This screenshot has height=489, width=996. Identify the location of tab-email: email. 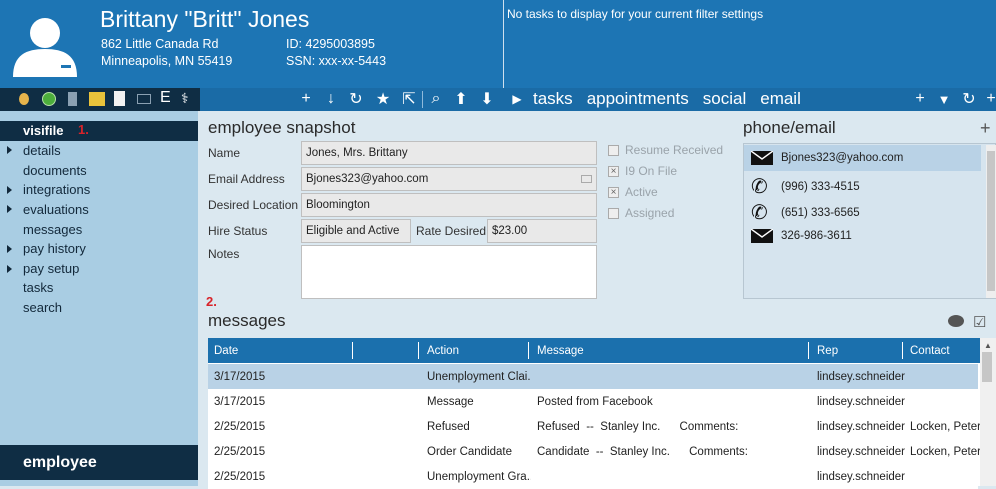
(780, 99).